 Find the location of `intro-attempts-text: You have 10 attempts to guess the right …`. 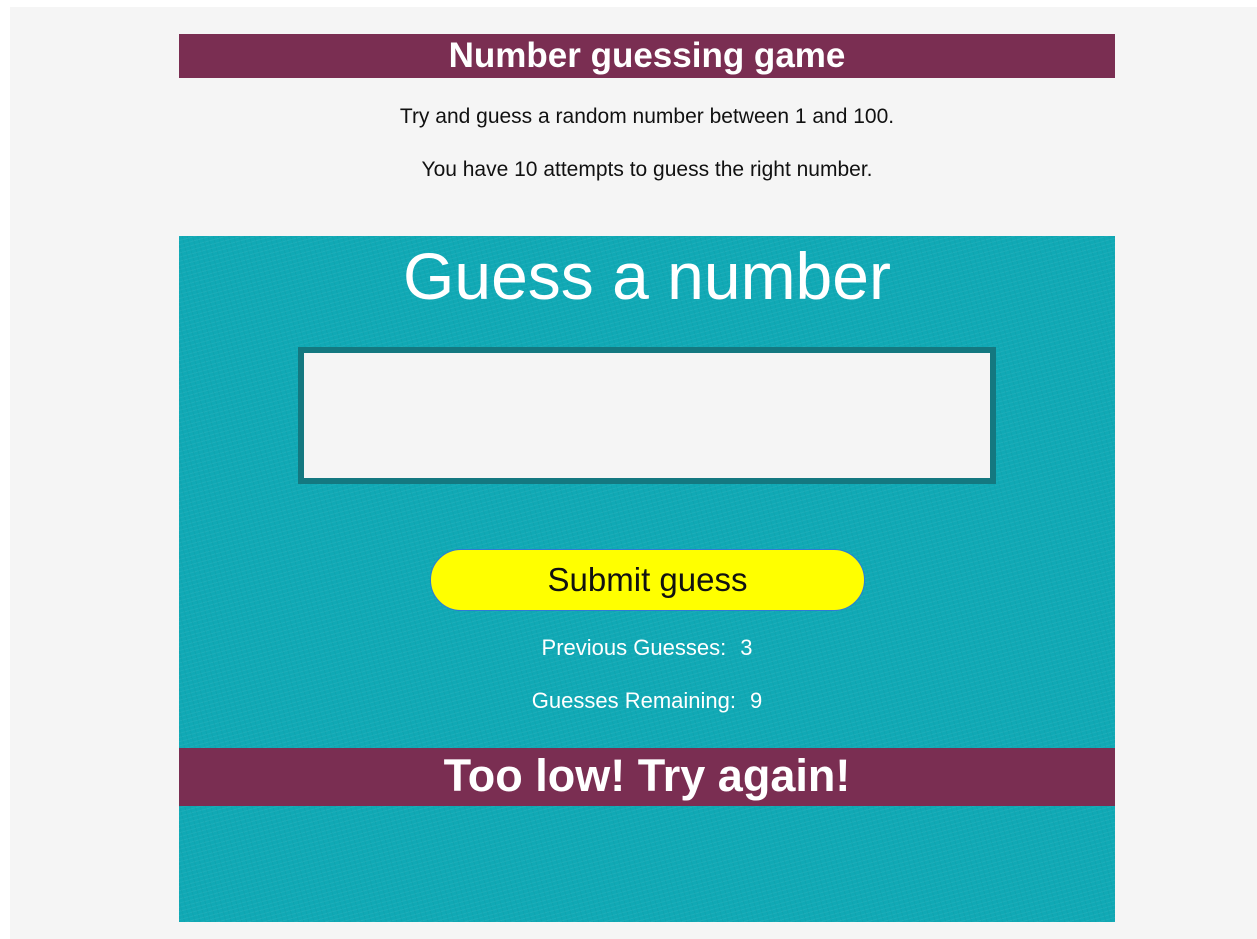

intro-attempts-text: You have 10 attempts to guess the right … is located at coordinates (647, 169).